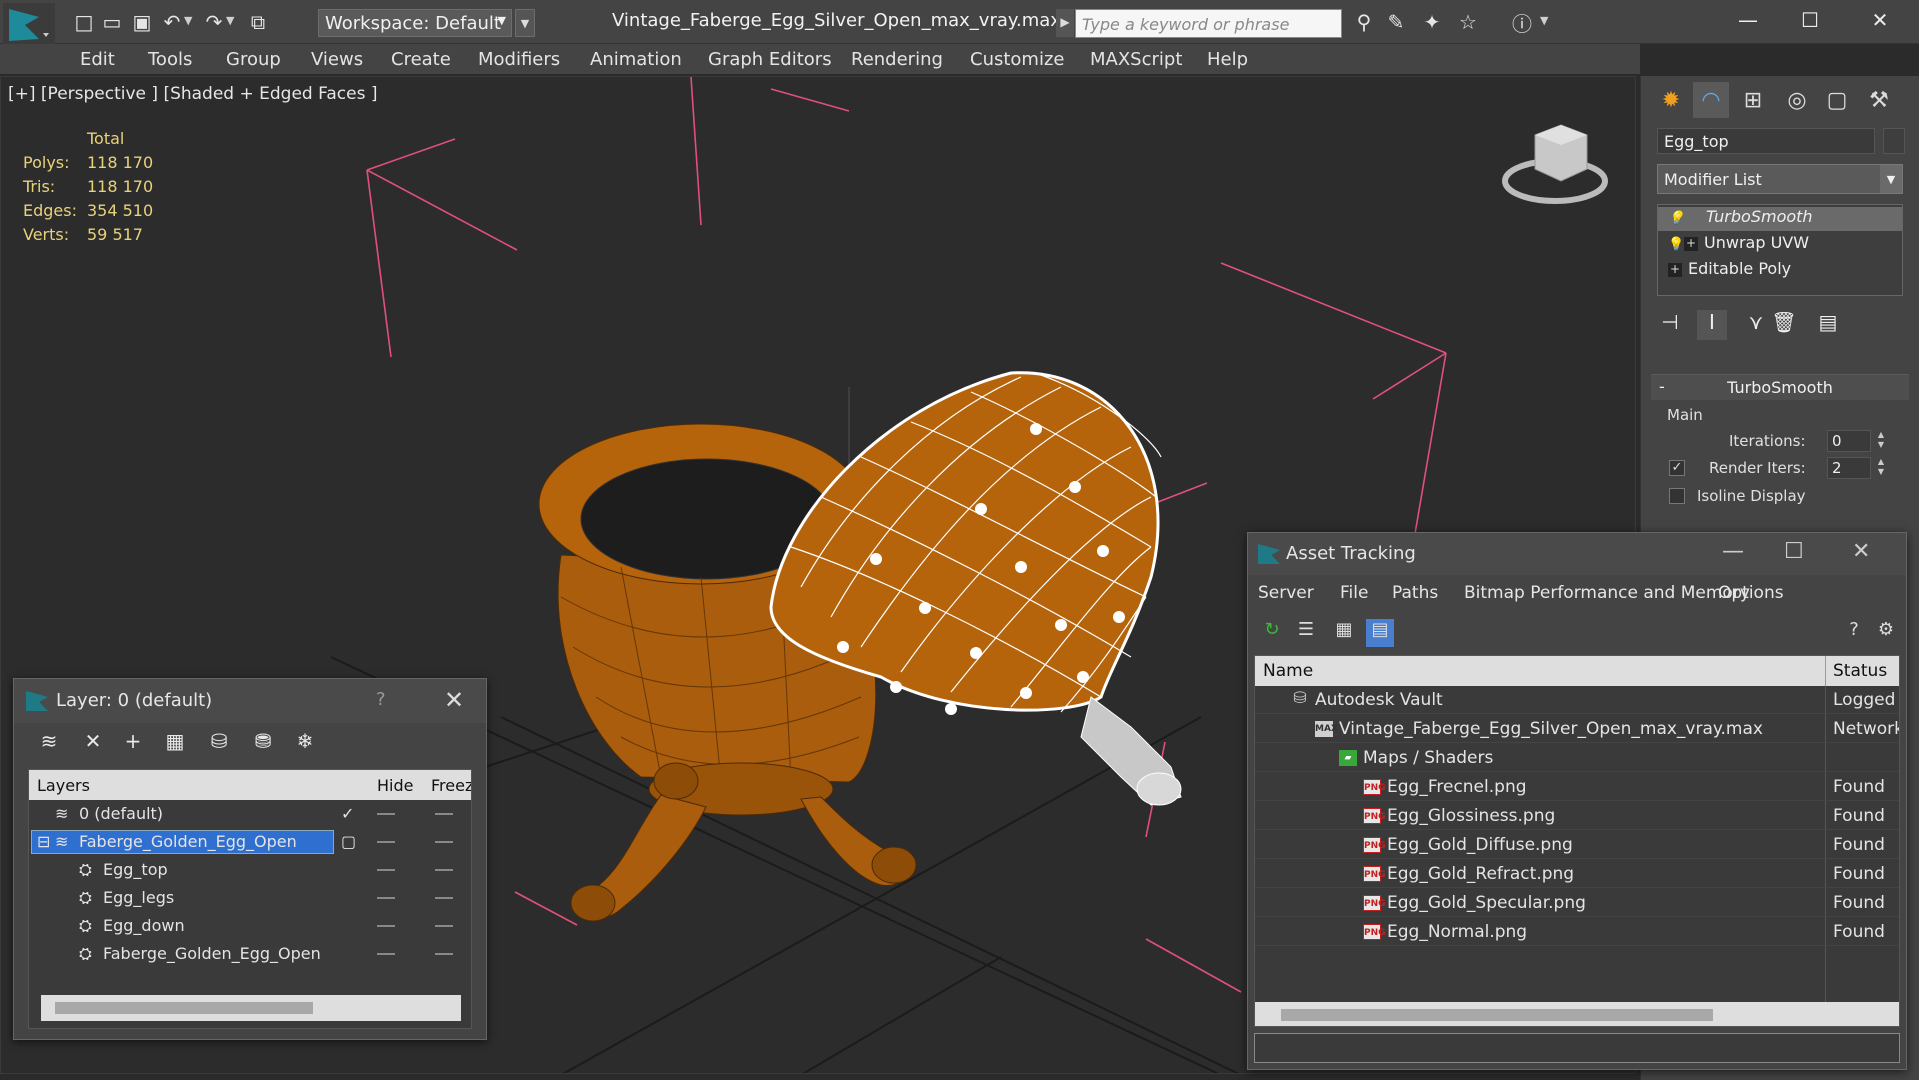 The height and width of the screenshot is (1080, 1919). Describe the element at coordinates (49, 744) in the screenshot. I see `layers-icon: ≋` at that location.